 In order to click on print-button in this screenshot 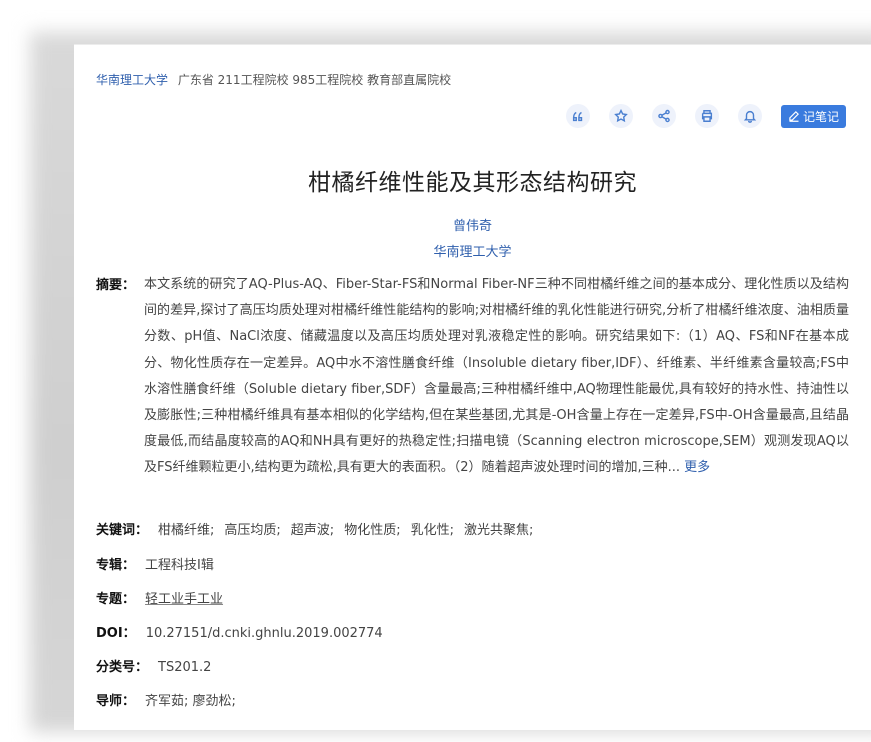, I will do `click(706, 116)`.